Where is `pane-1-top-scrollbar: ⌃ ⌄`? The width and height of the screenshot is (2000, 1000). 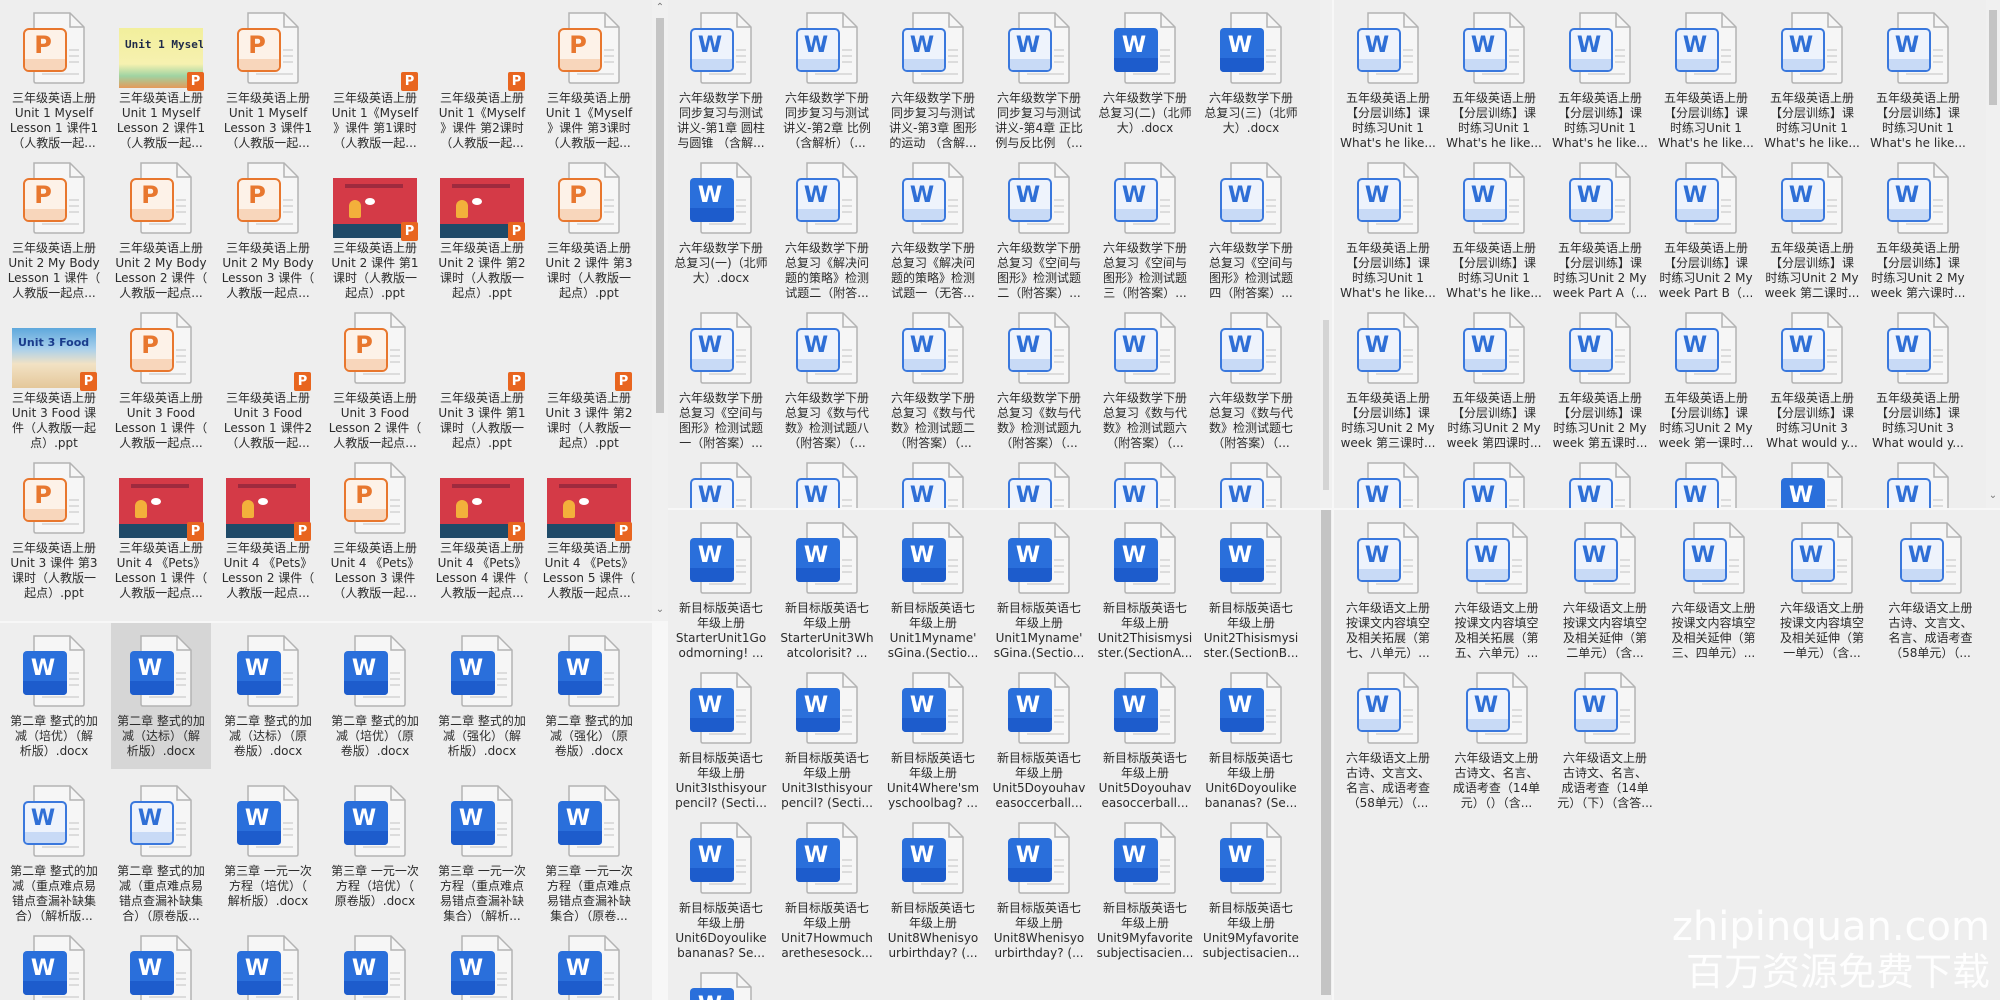
pane-1-top-scrollbar: ⌃ ⌄ is located at coordinates (660, 310).